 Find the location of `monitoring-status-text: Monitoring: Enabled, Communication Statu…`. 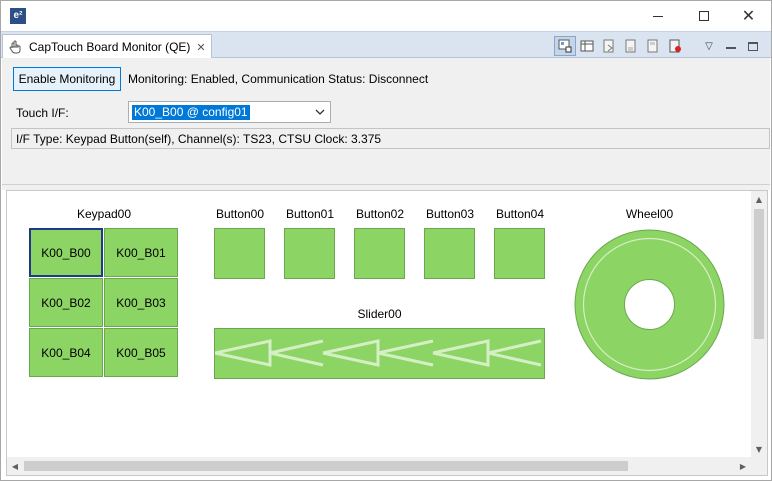

monitoring-status-text: Monitoring: Enabled, Communication Statu… is located at coordinates (278, 79).